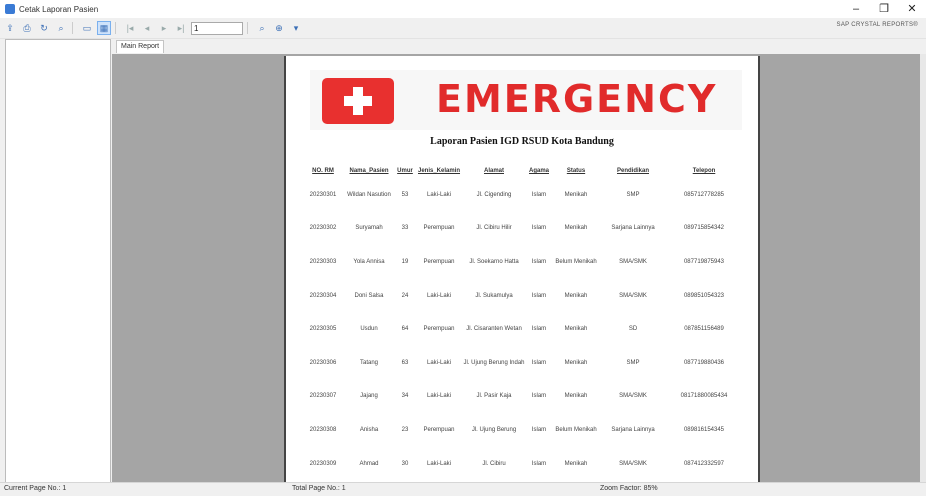  What do you see at coordinates (358, 101) in the screenshot?
I see `medical-cross-icon` at bounding box center [358, 101].